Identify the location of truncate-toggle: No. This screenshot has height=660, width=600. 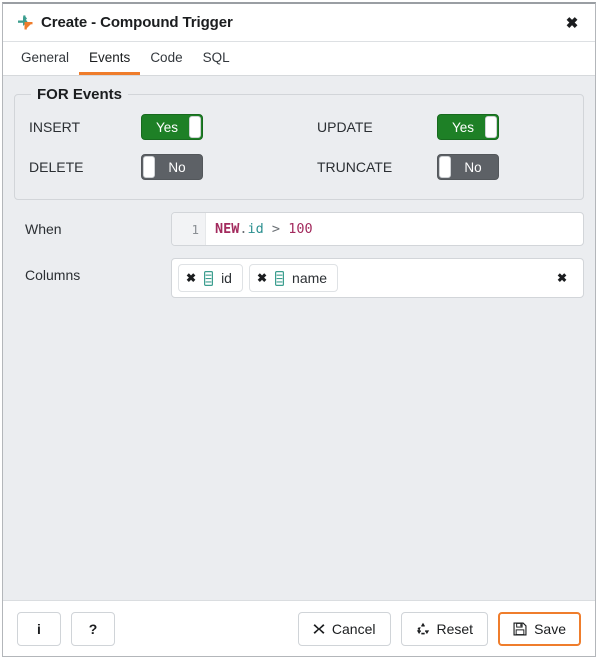
(468, 167).